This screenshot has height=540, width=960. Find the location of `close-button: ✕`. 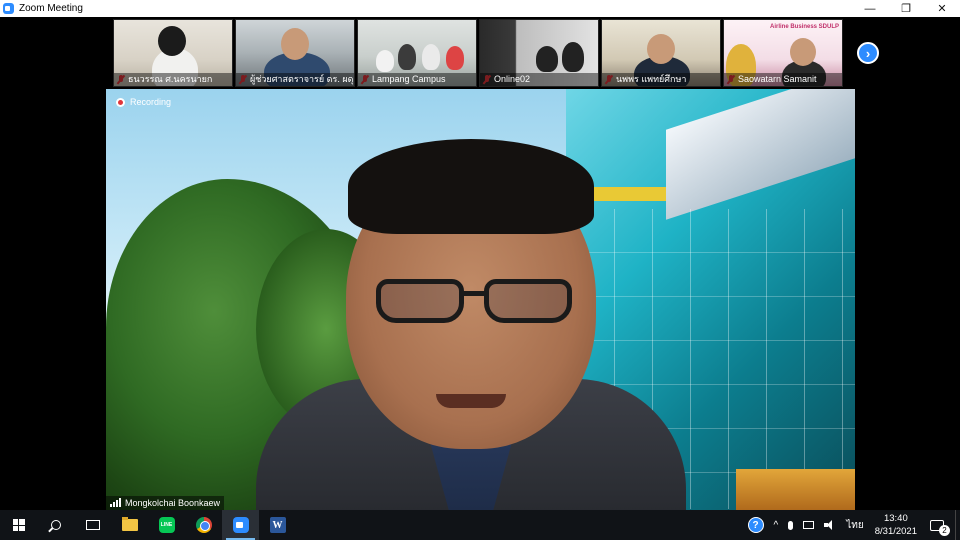

close-button: ✕ is located at coordinates (942, 8).